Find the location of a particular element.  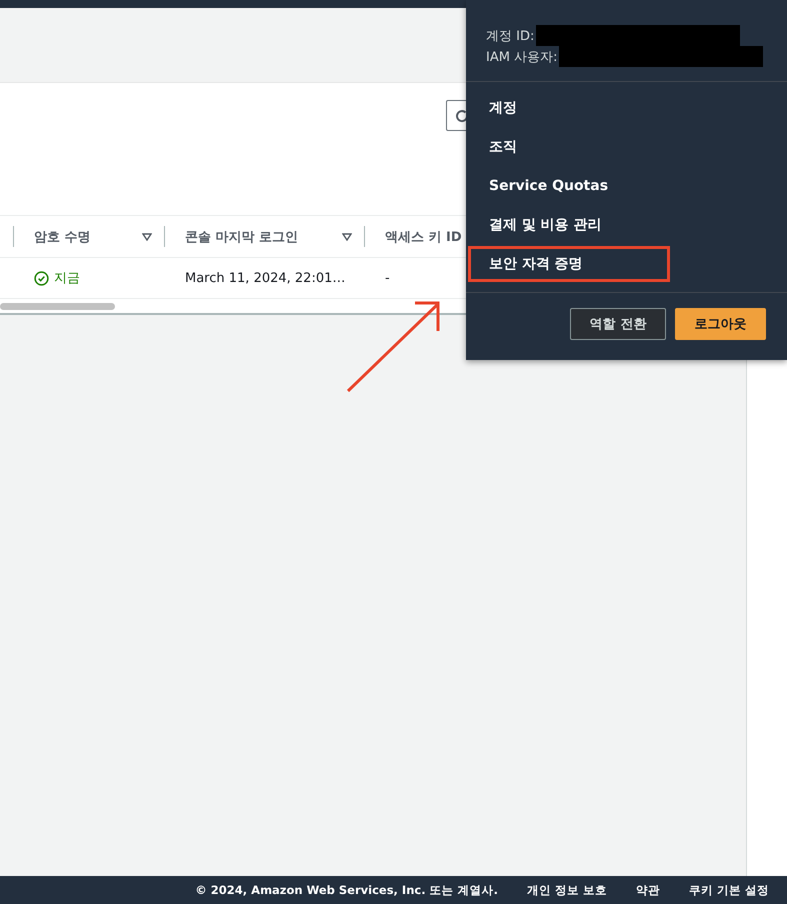

column-header: 콘솔 마지막 로그인 is located at coordinates (241, 237).